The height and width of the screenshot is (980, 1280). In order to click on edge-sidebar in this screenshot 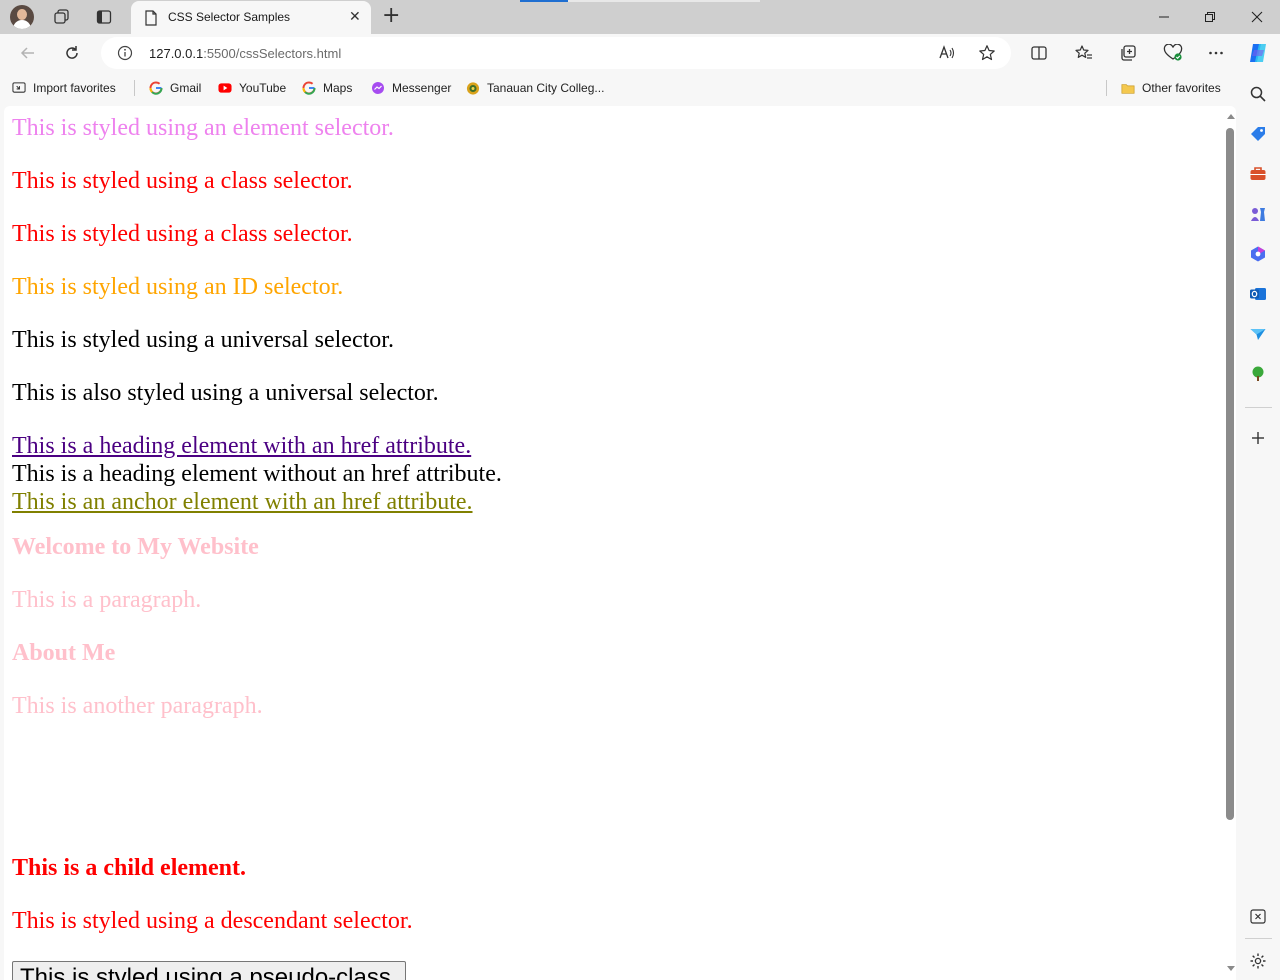, I will do `click(1258, 526)`.